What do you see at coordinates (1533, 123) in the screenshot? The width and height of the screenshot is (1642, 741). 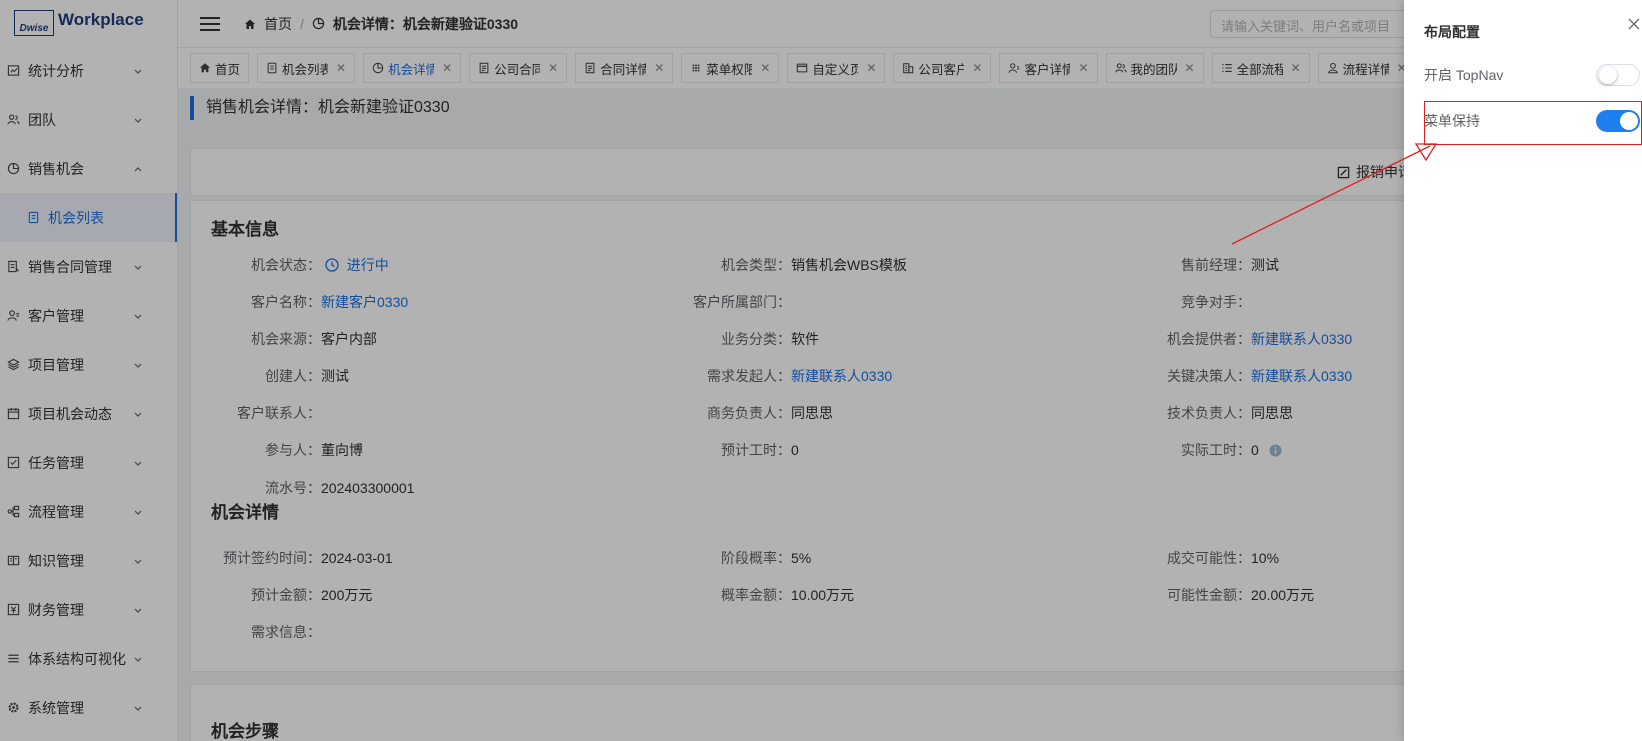 I see `annotation-highlight-box` at bounding box center [1533, 123].